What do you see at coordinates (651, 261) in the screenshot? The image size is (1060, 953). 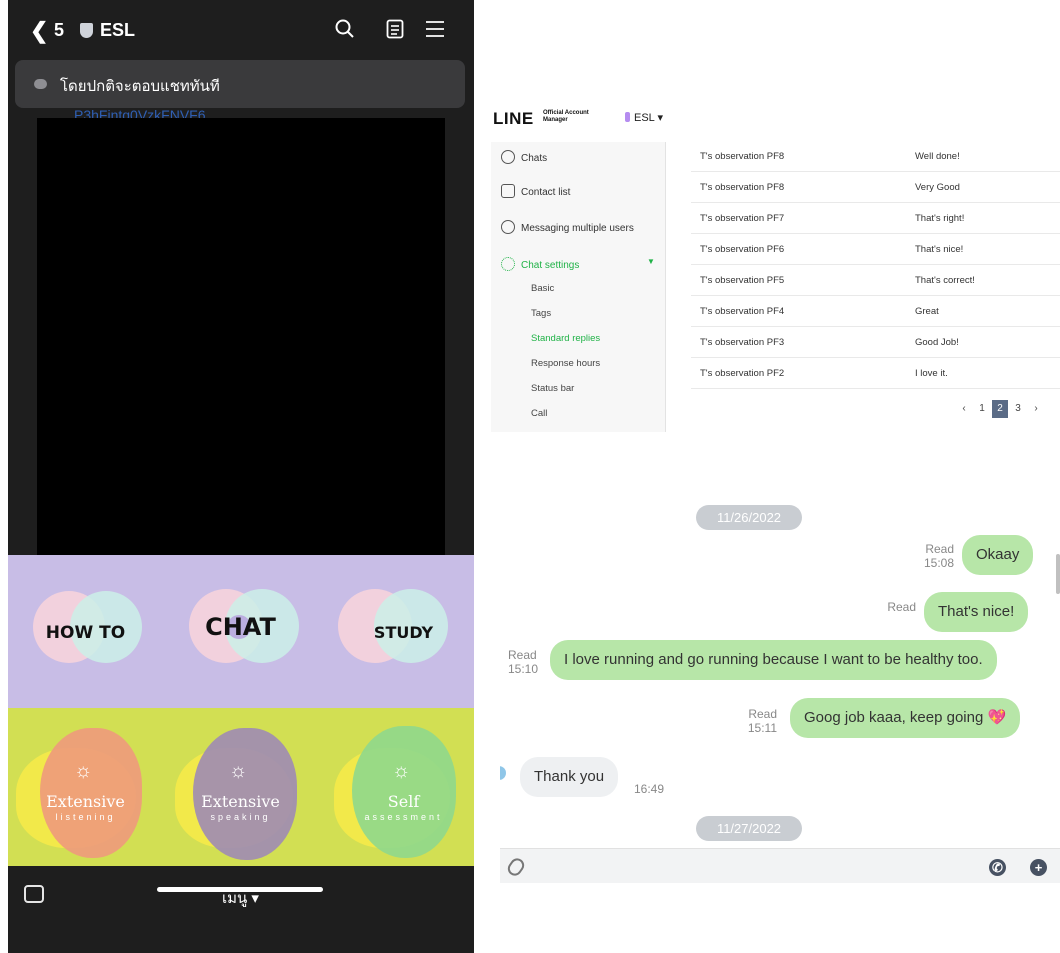 I see `caret-down-icon: ▼` at bounding box center [651, 261].